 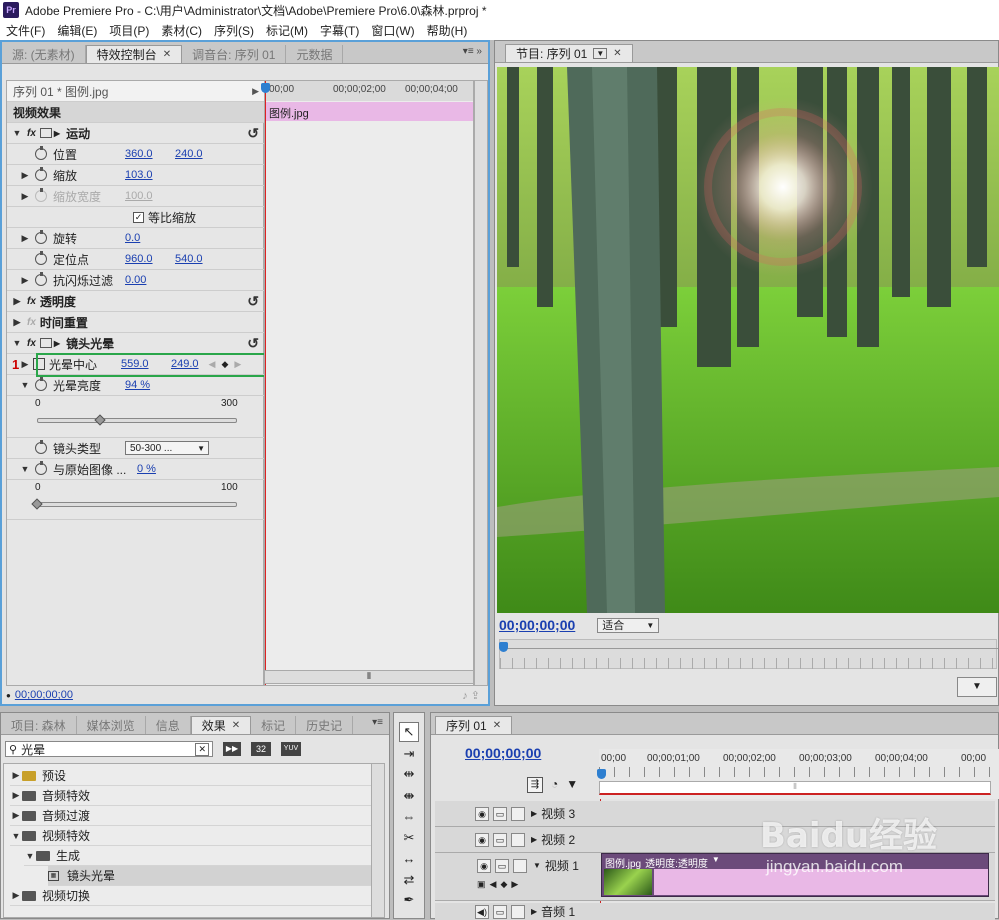 What do you see at coordinates (99, 420) in the screenshot?
I see `brightness-slider-thumb` at bounding box center [99, 420].